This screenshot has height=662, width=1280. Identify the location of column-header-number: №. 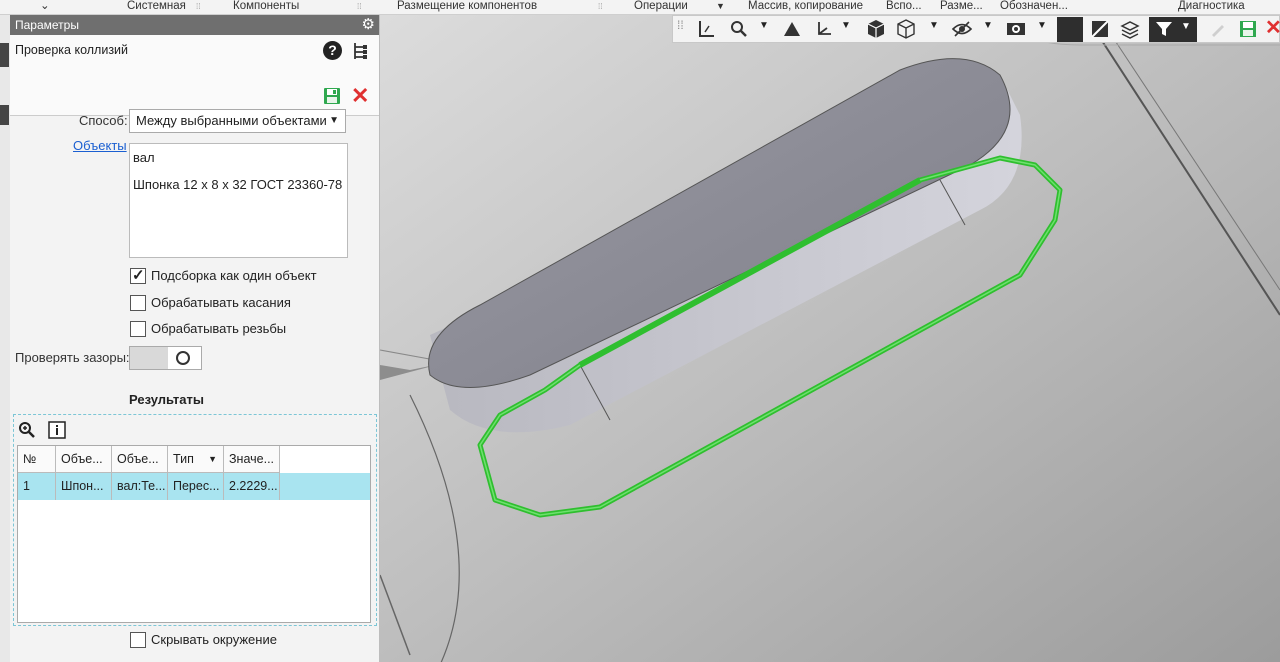
(37, 459).